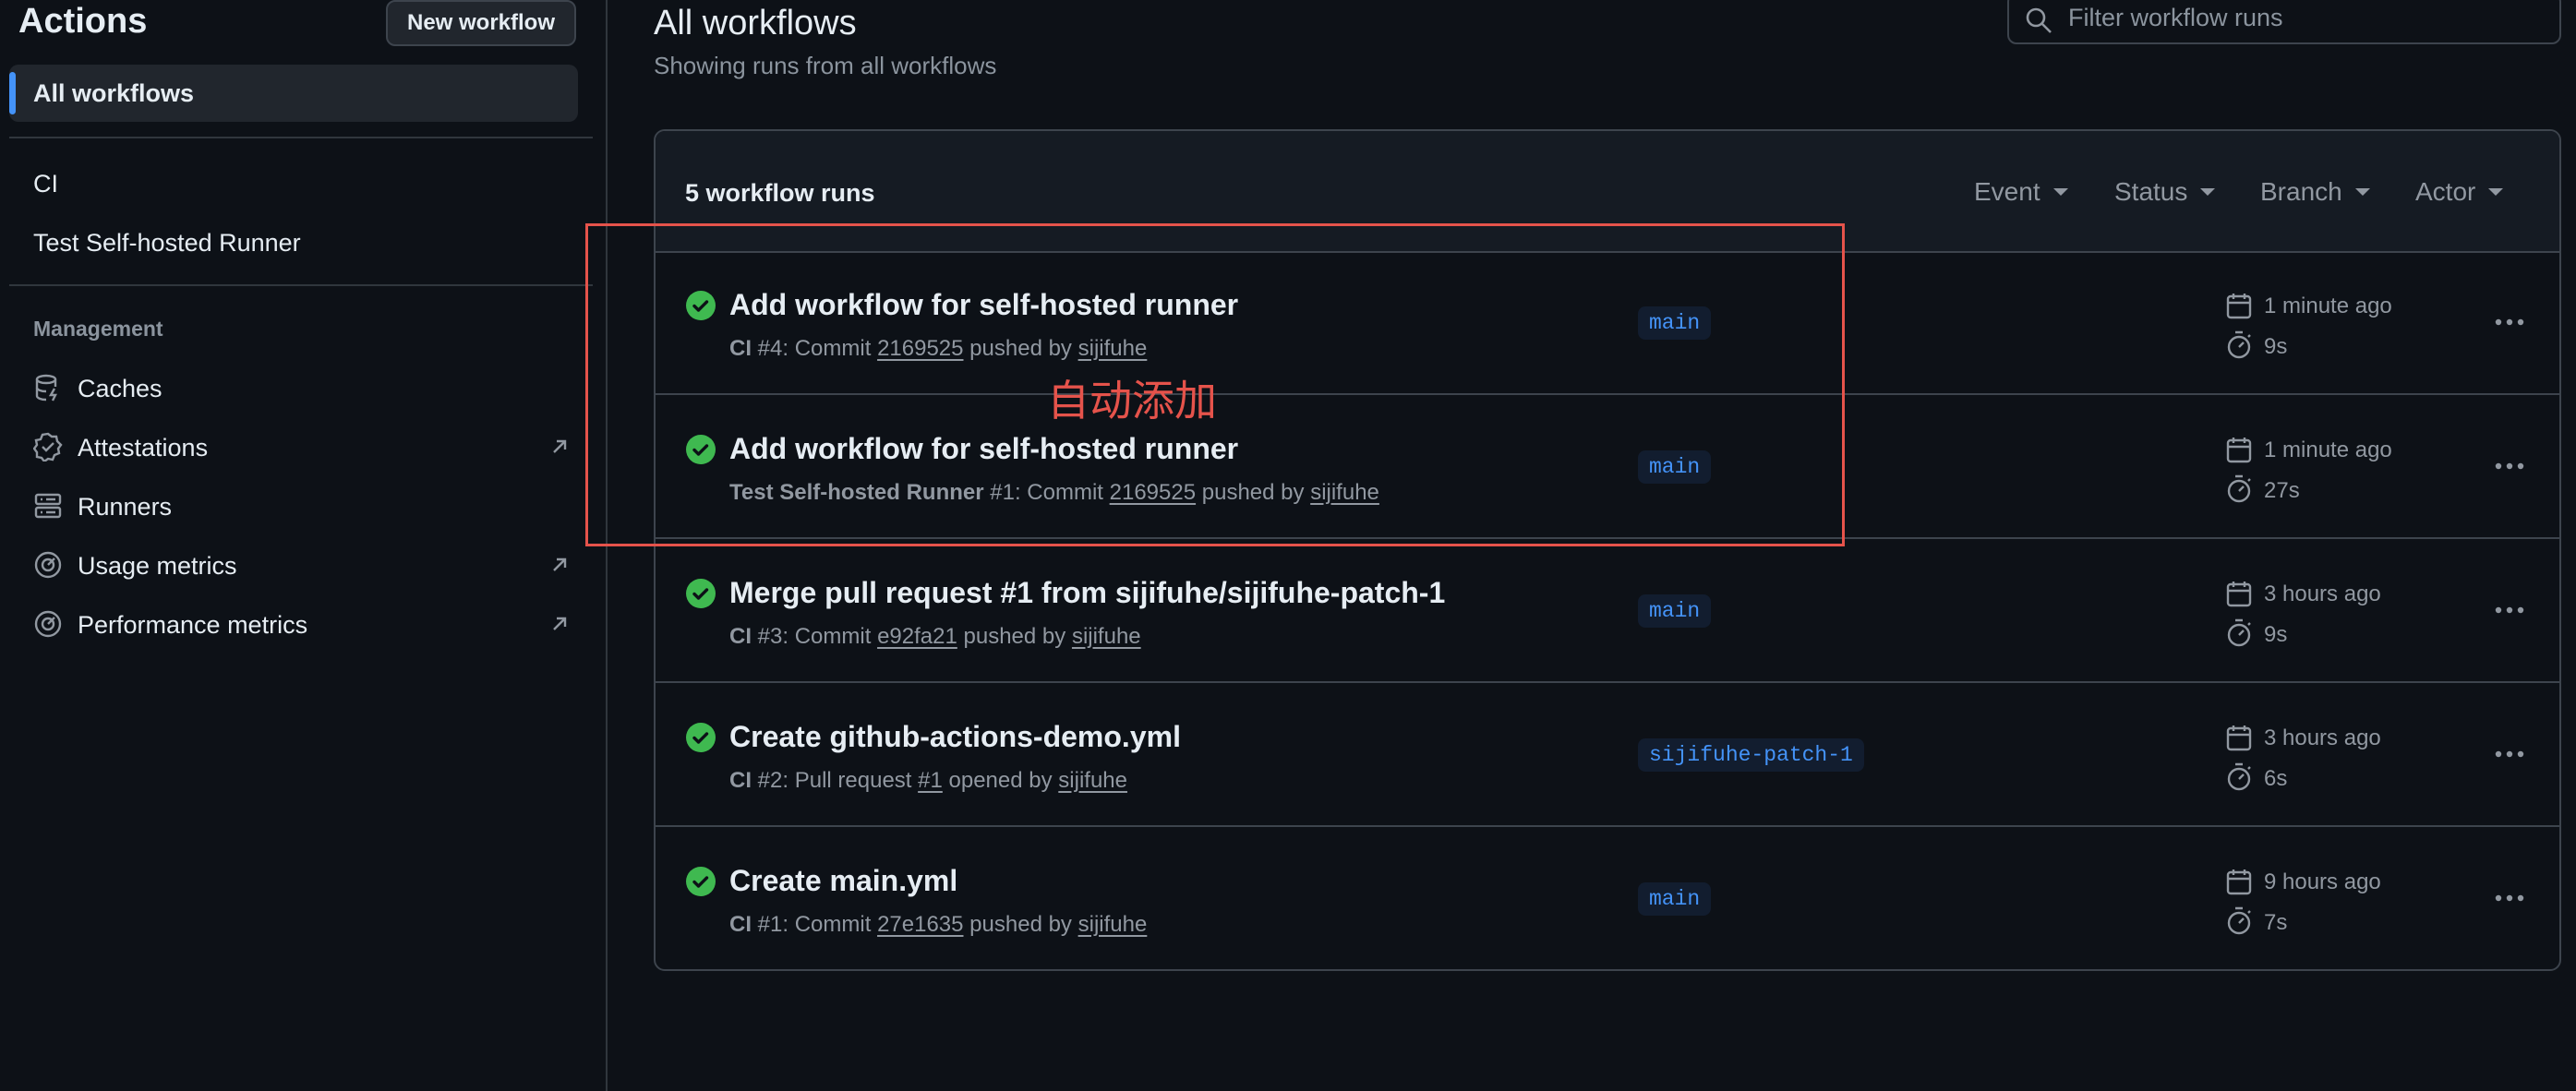 The width and height of the screenshot is (2576, 1091). Describe the element at coordinates (481, 23) in the screenshot. I see `new-workflow-button: New workflow` at that location.